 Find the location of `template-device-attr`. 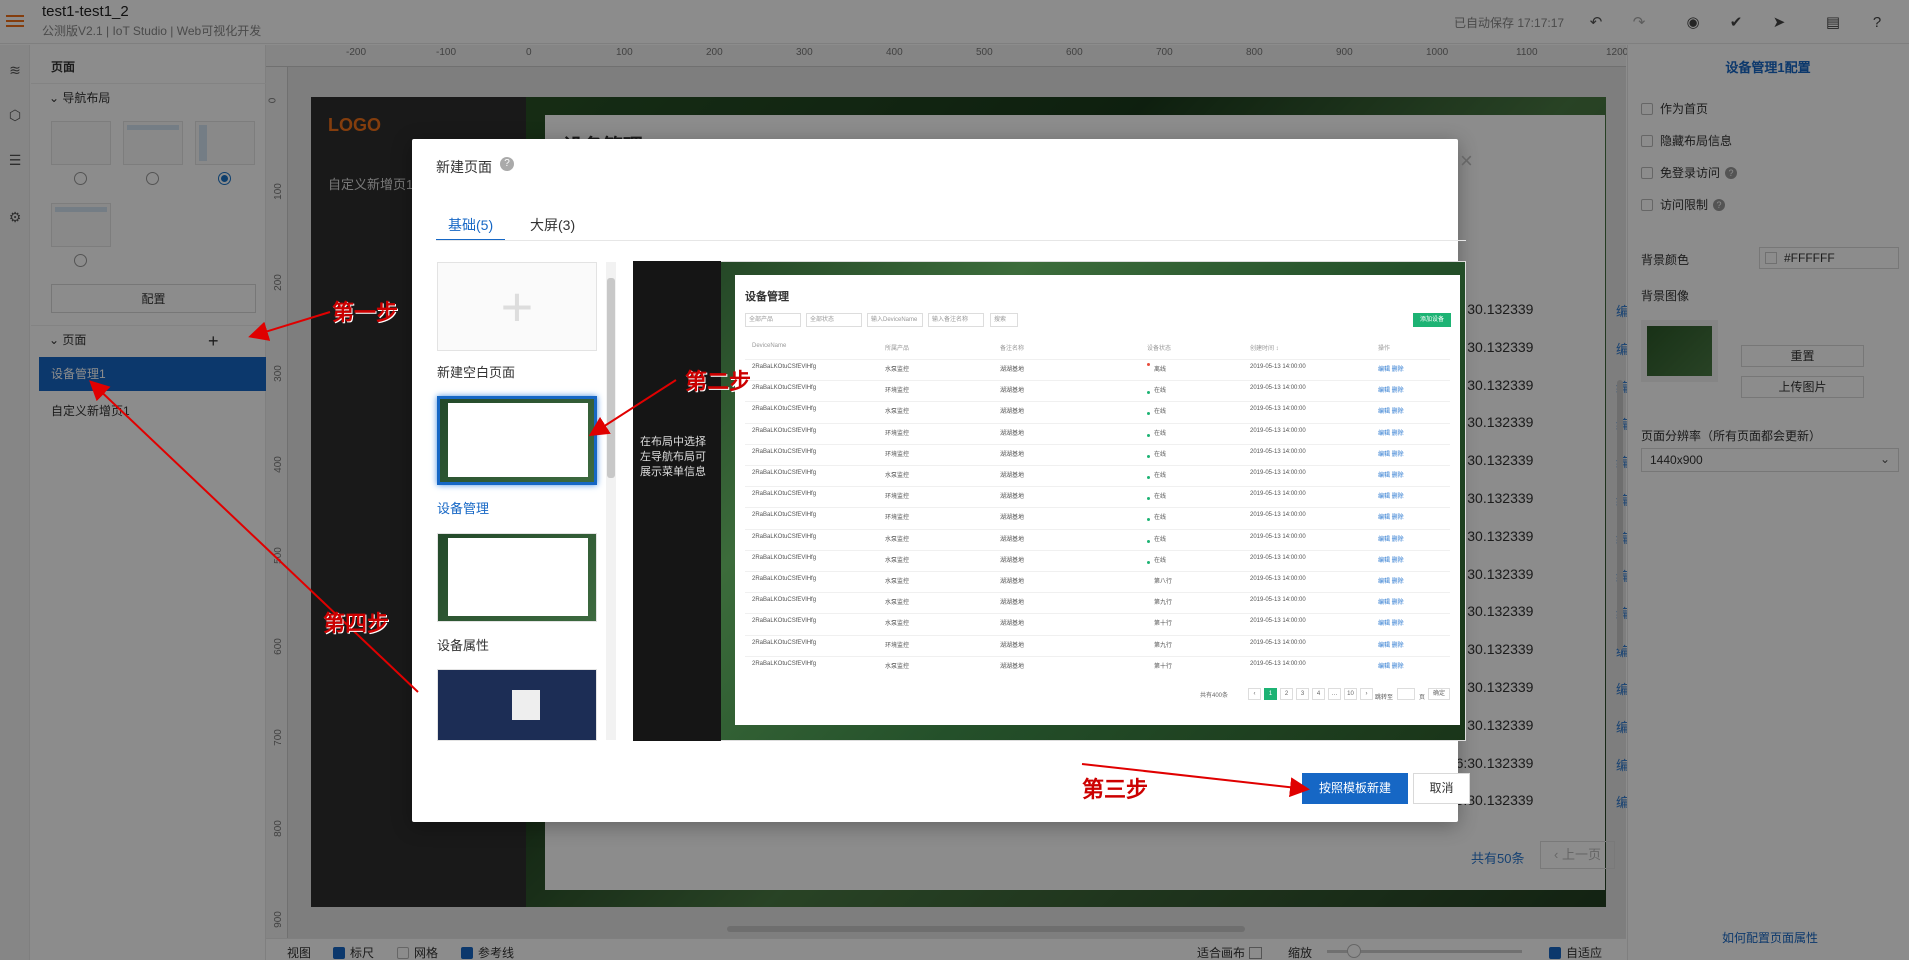

template-device-attr is located at coordinates (517, 577).